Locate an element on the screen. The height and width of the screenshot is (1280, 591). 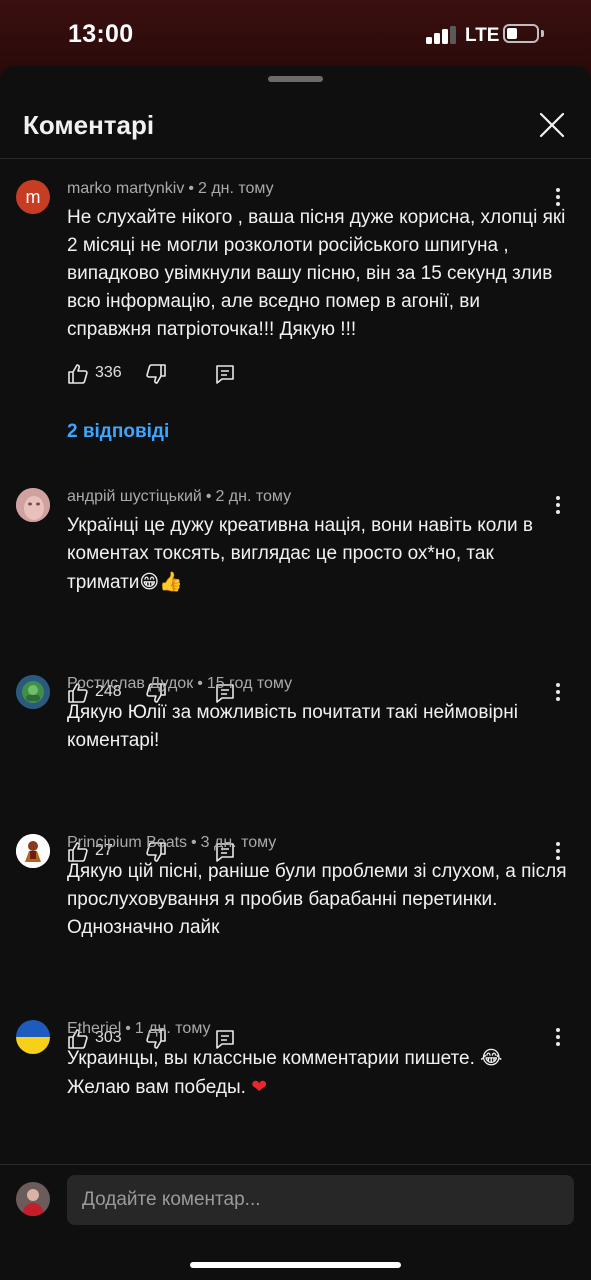
battery-level is located at coordinates (512, 33).